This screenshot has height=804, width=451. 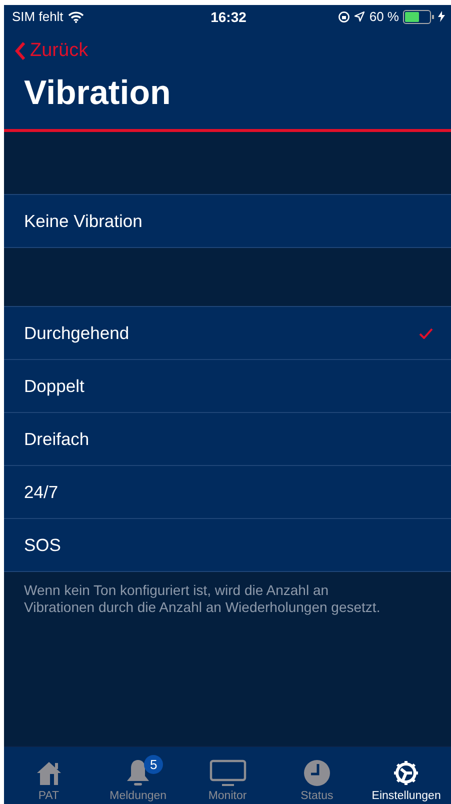 I want to click on battery-percent: 60 %, so click(x=384, y=16).